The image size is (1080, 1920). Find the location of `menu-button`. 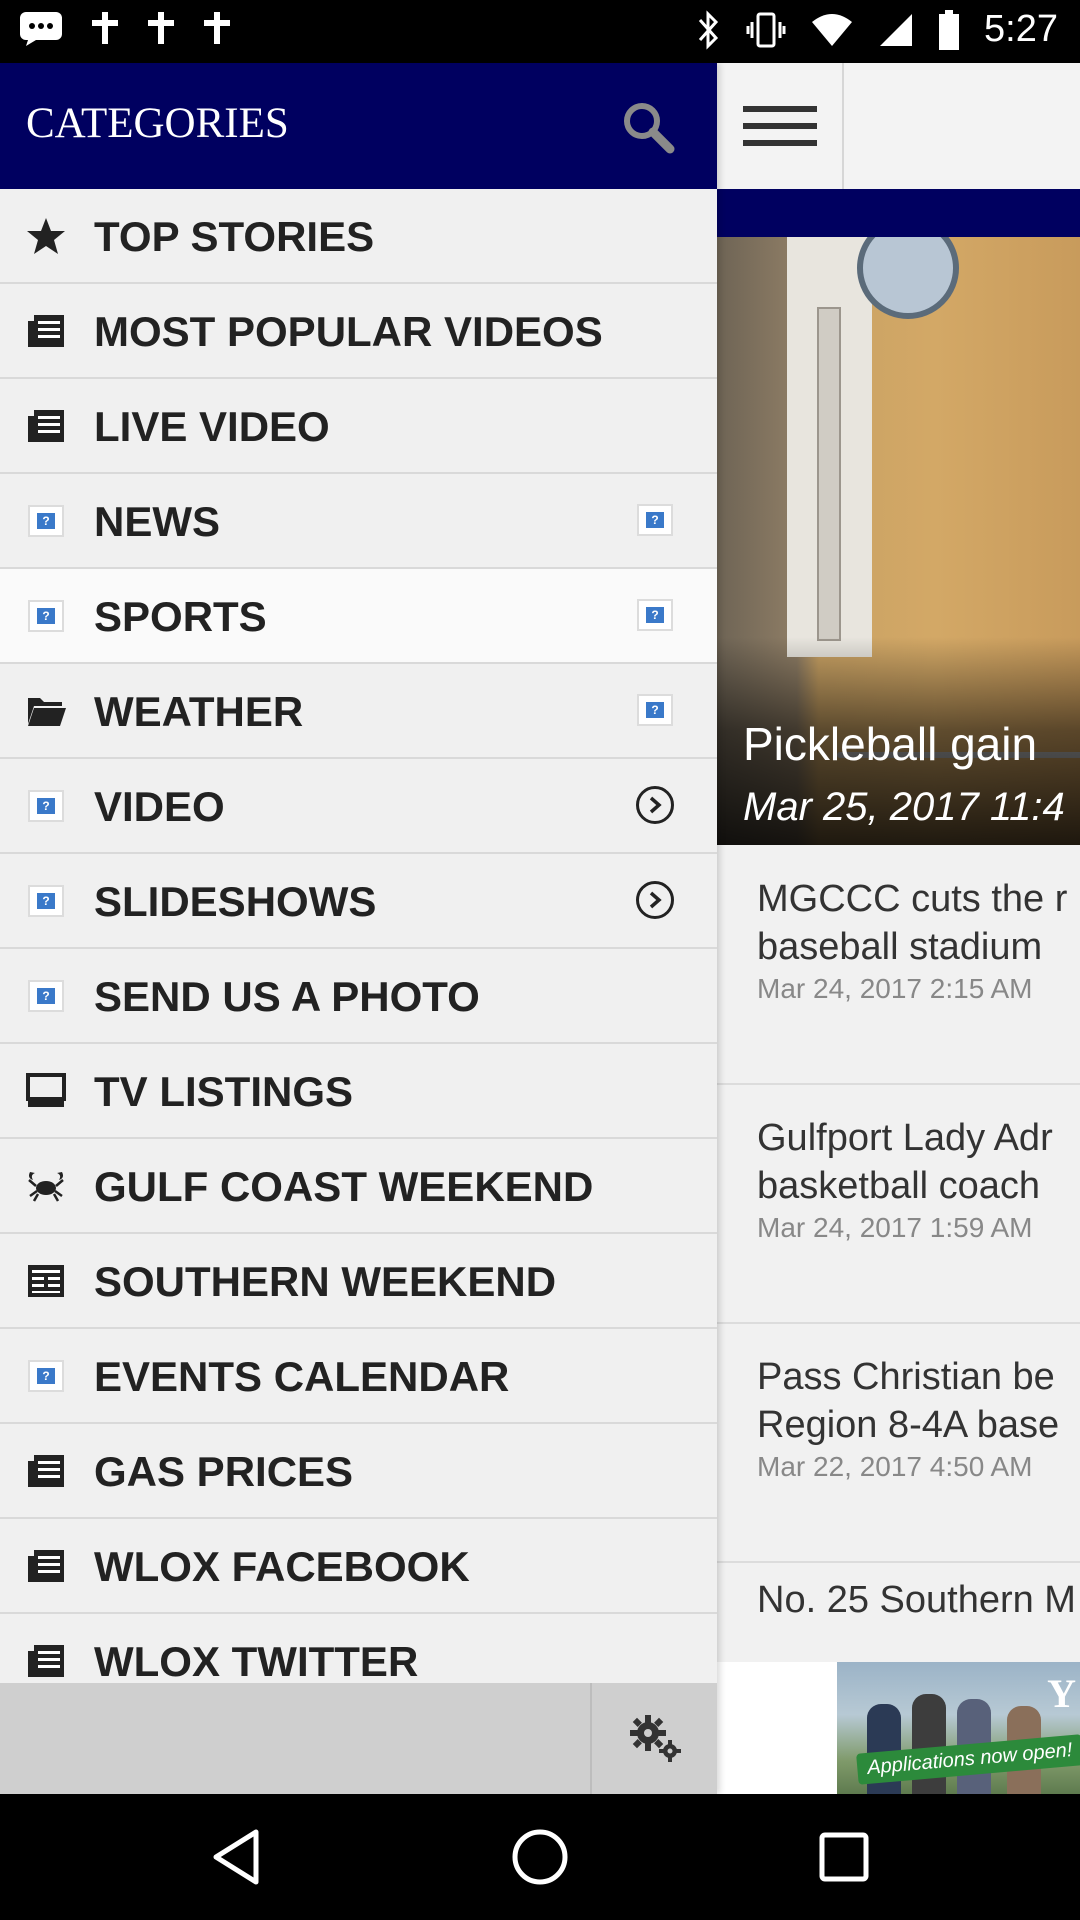

menu-button is located at coordinates (780, 126).